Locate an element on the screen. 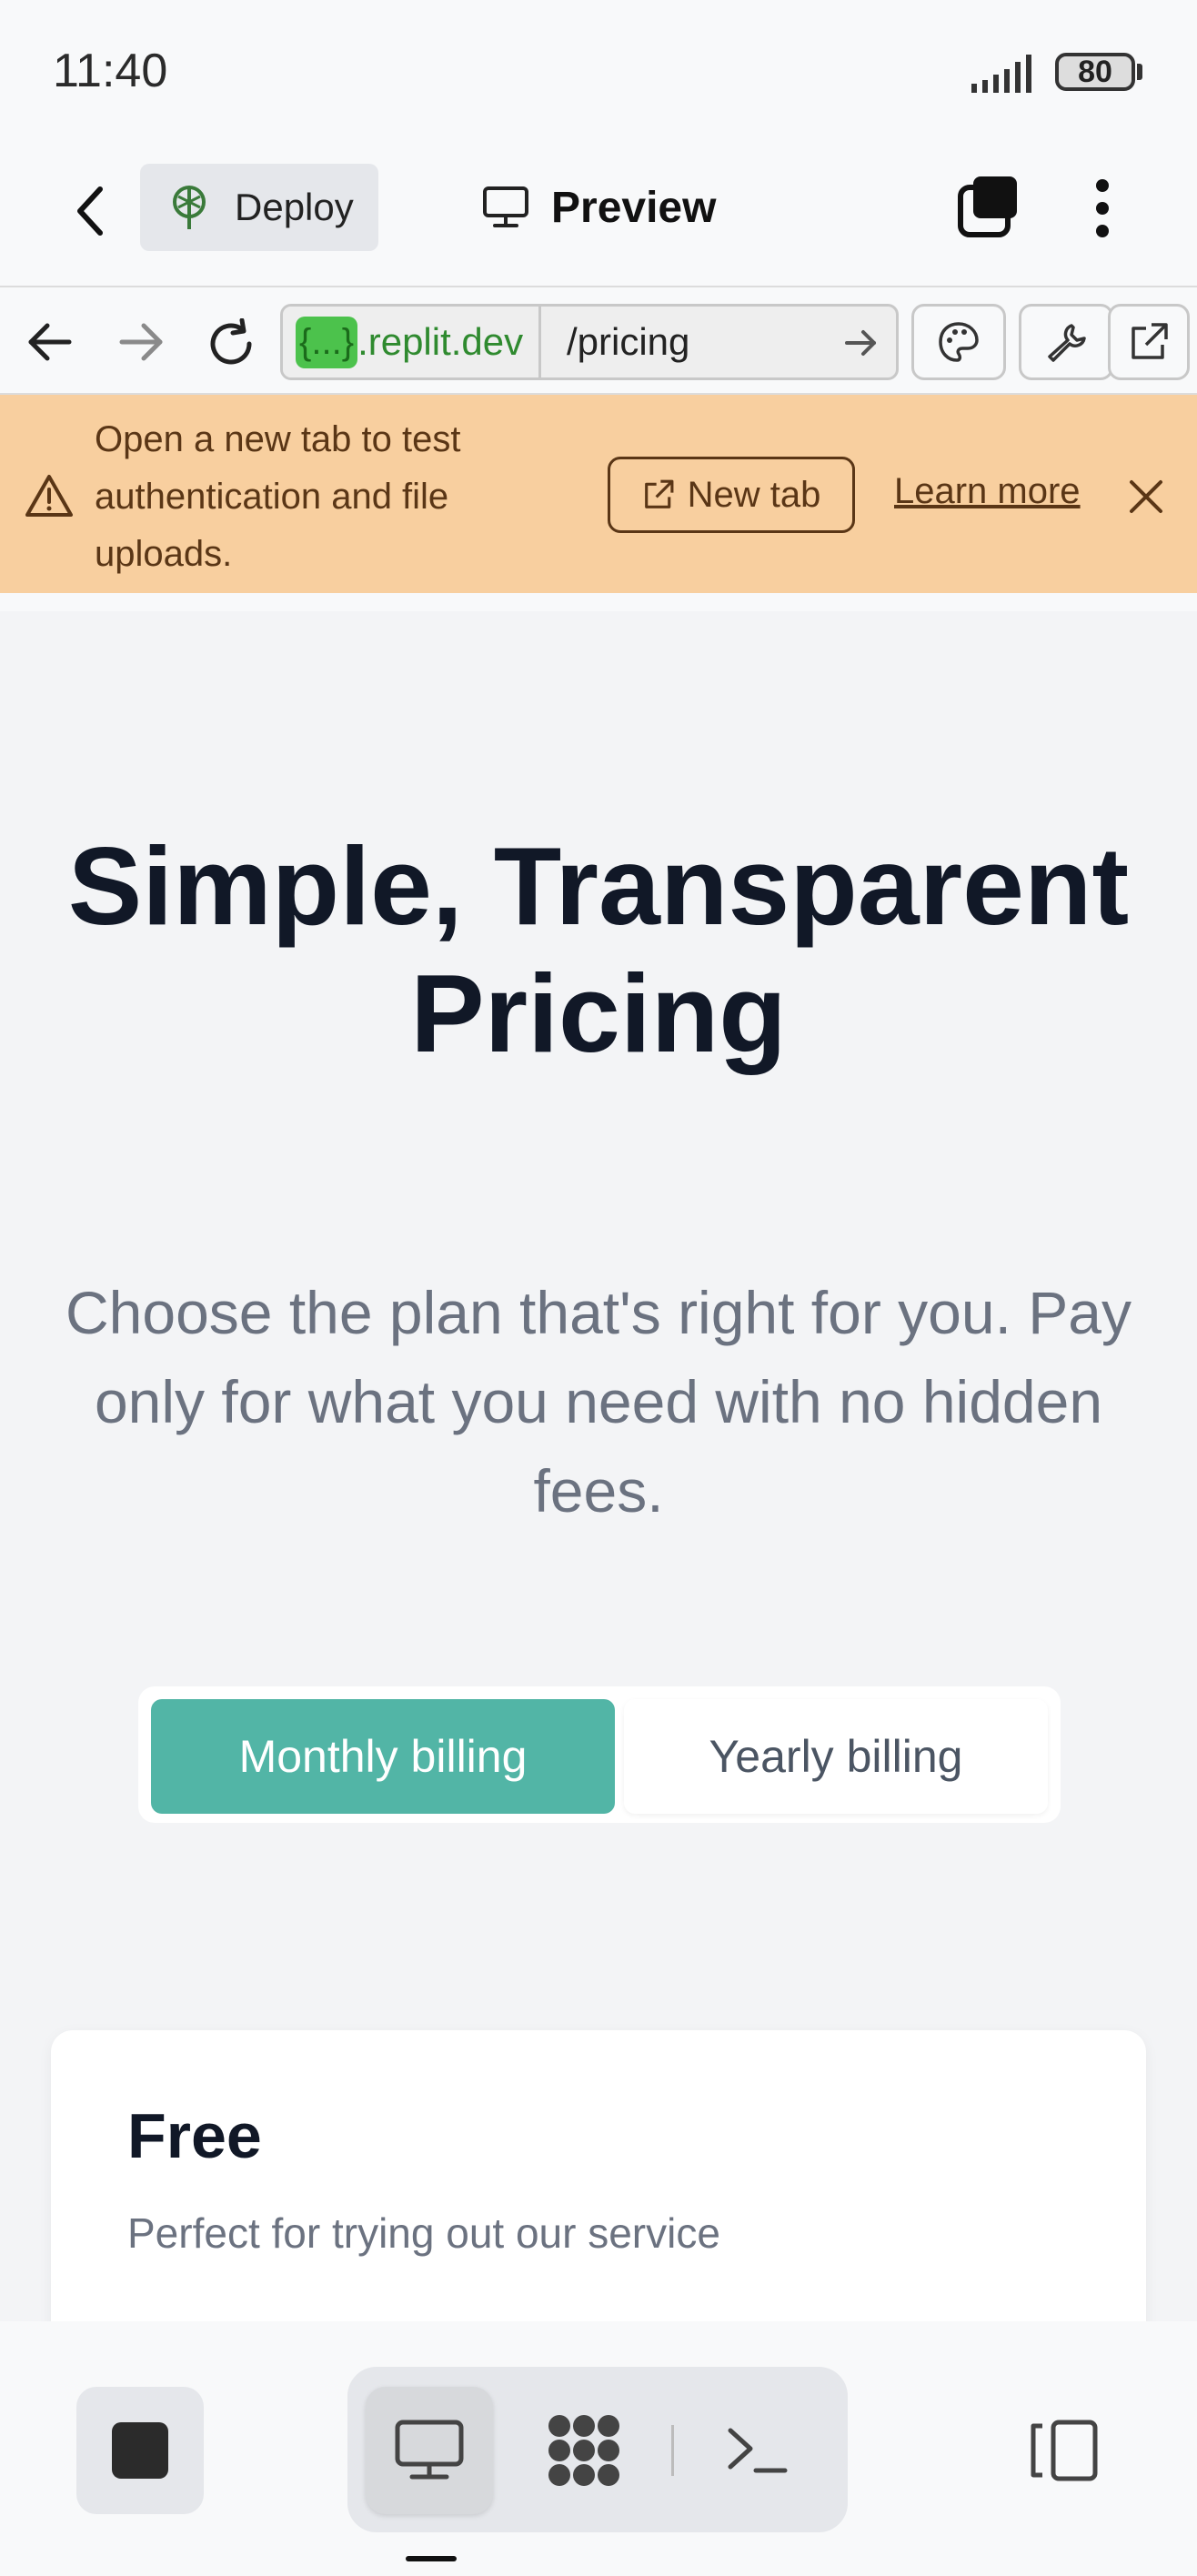 The height and width of the screenshot is (2576, 1197). new-tab-button: New tab is located at coordinates (731, 495).